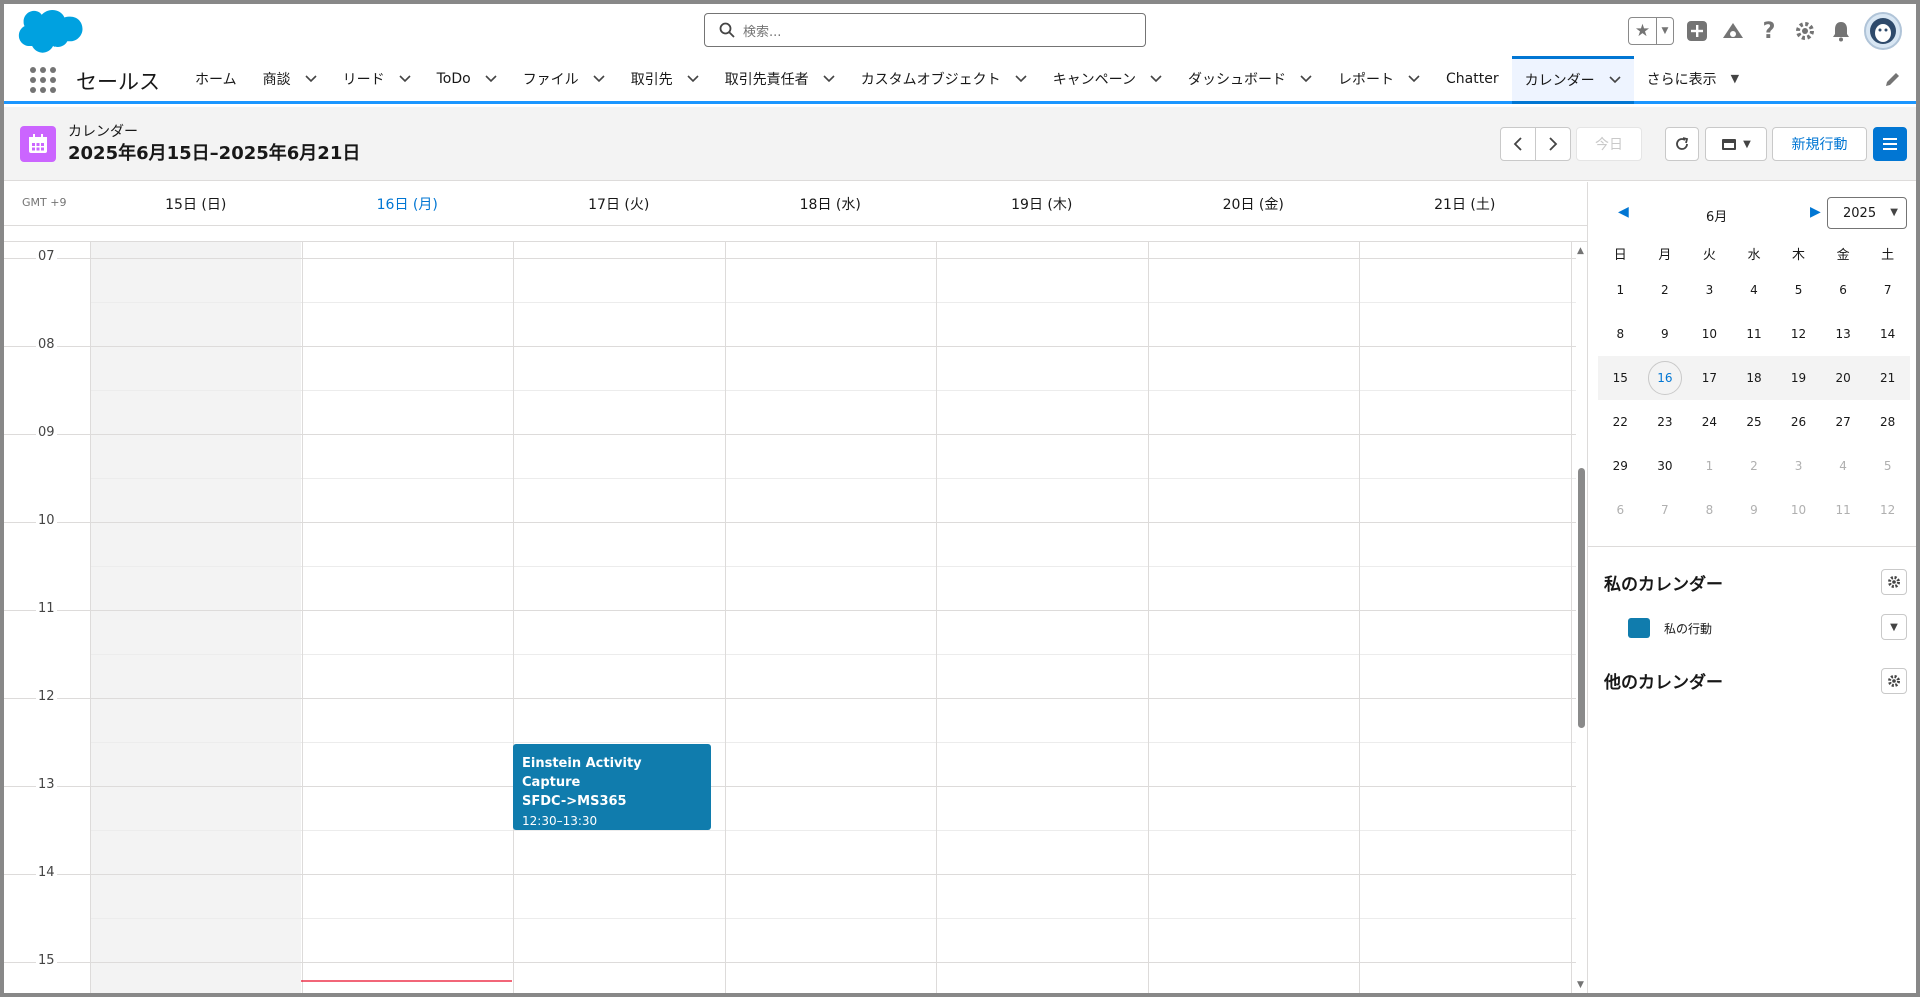 The height and width of the screenshot is (997, 1920). What do you see at coordinates (1798, 422) in the screenshot?
I see `mini-day: 26` at bounding box center [1798, 422].